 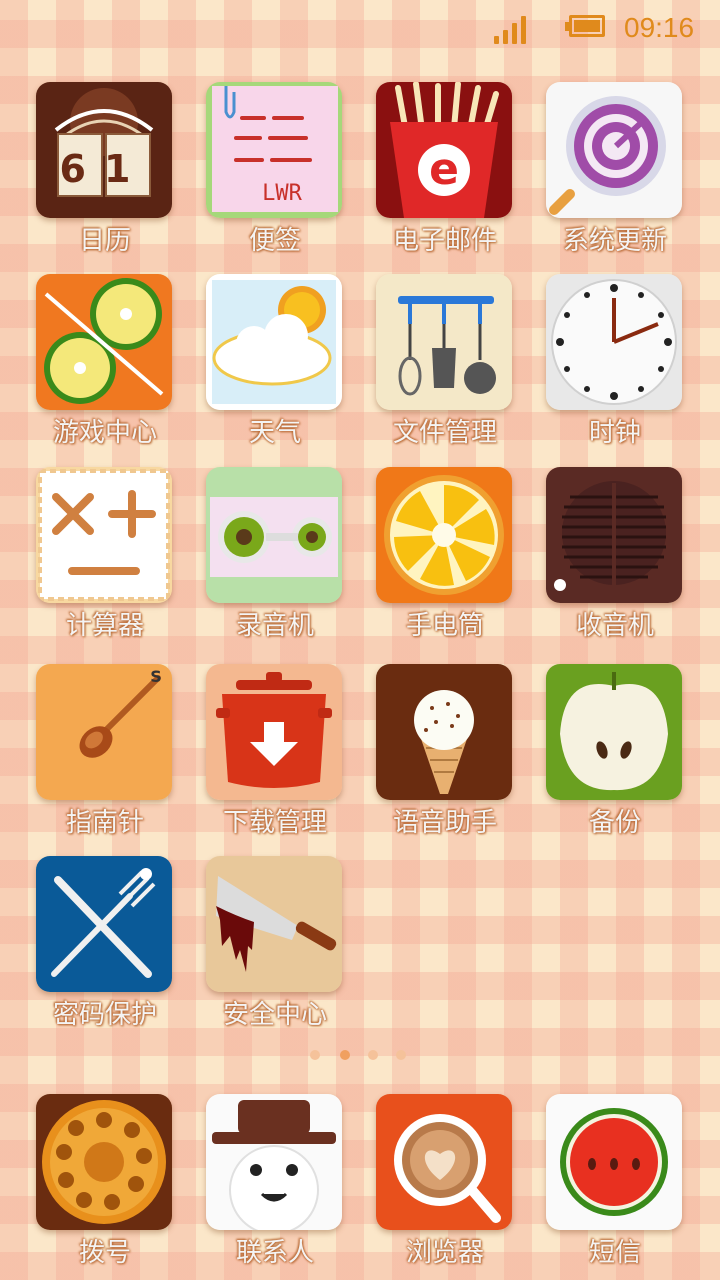 I want to click on app-recorder: 录音机, so click(x=275, y=557).